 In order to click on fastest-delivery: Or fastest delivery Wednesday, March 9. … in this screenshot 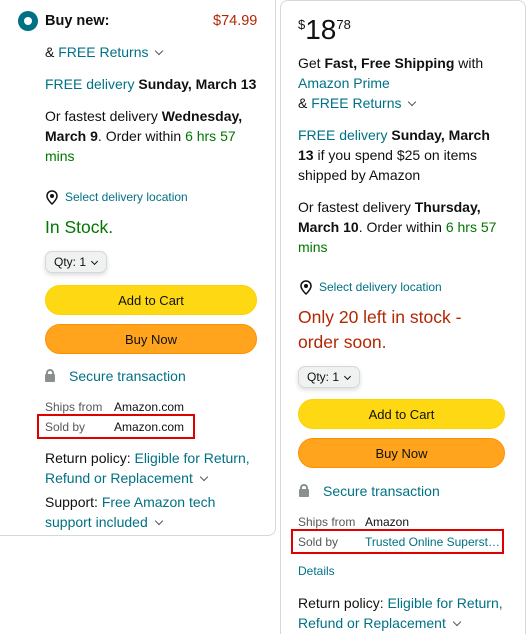, I will do `click(144, 136)`.